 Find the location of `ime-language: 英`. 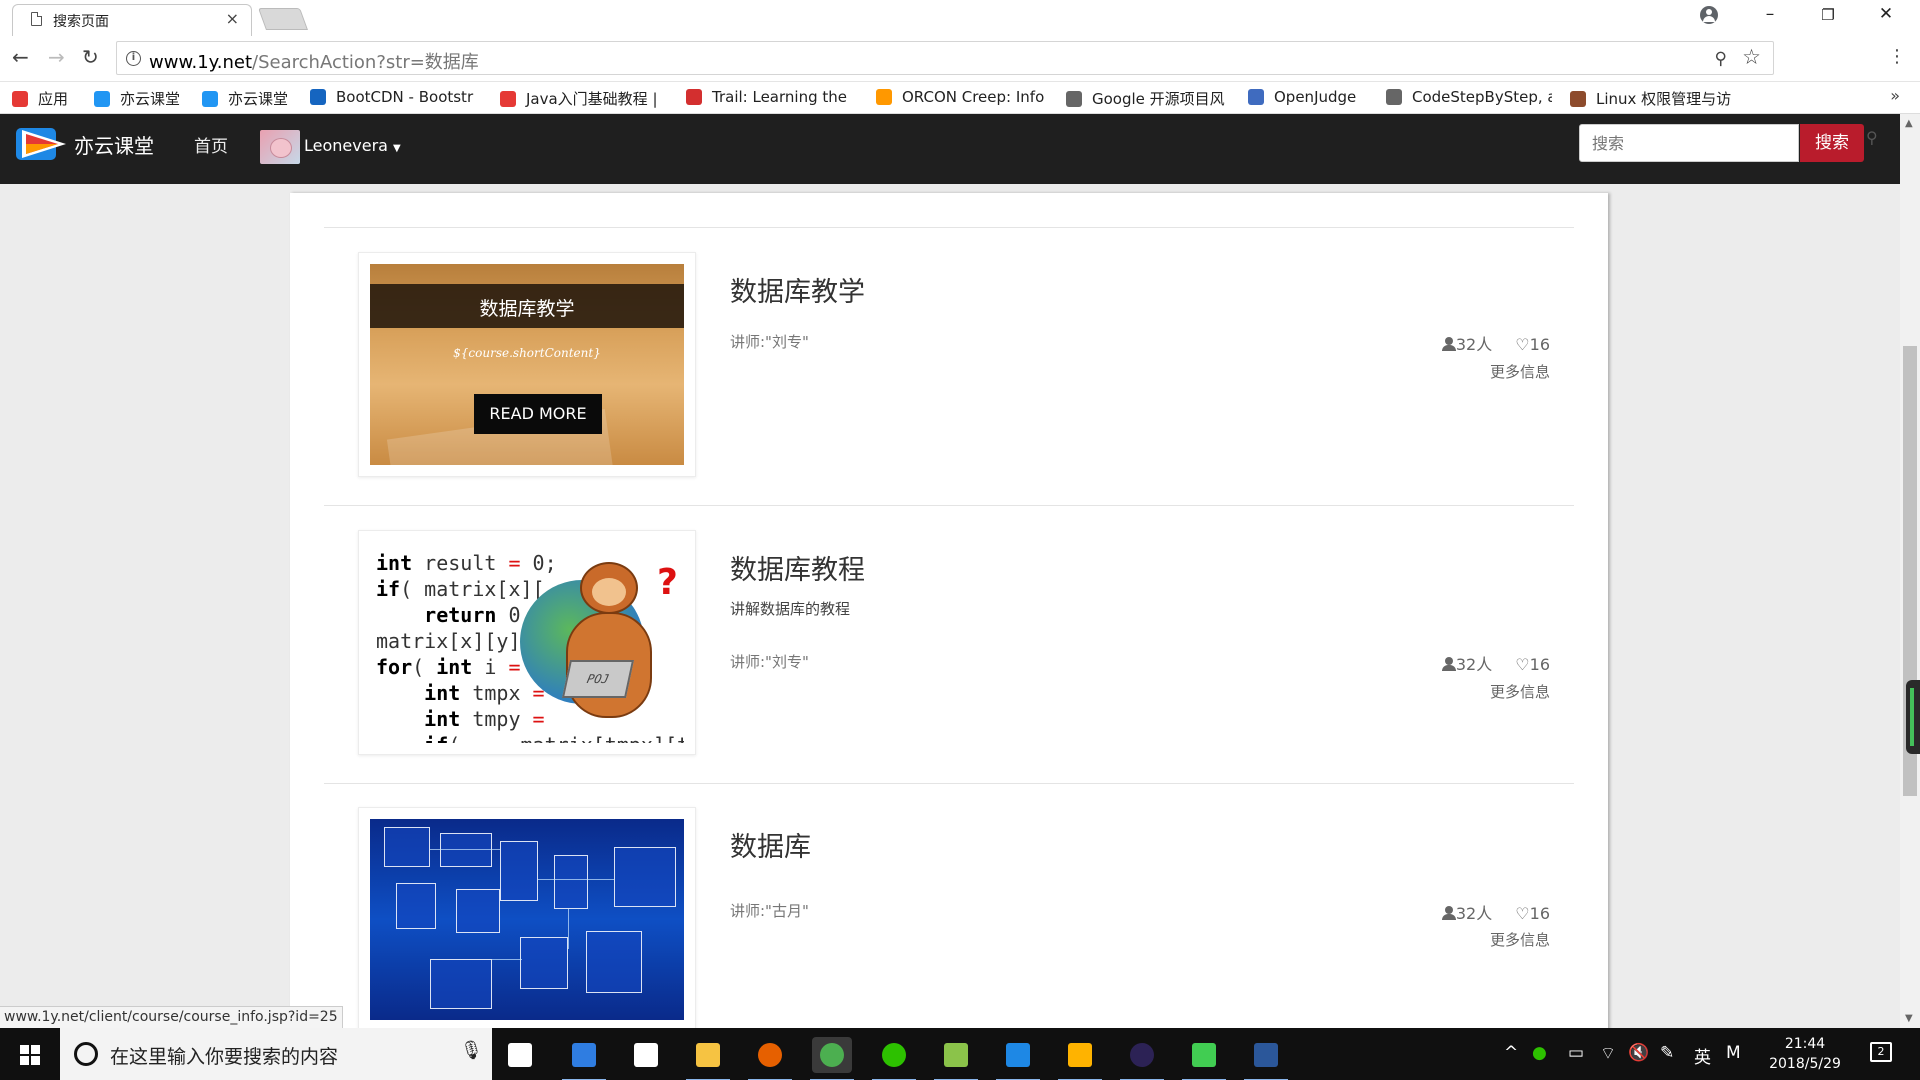

ime-language: 英 is located at coordinates (1702, 1055).